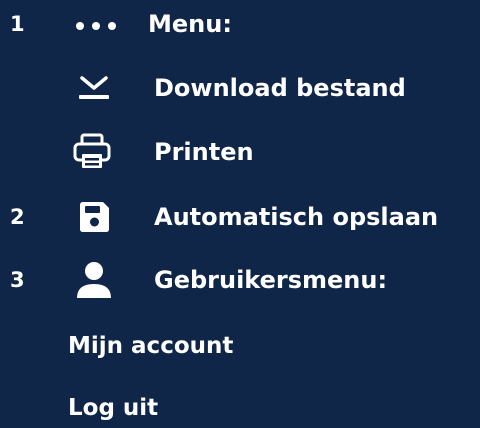 The image size is (480, 428). I want to click on item-number: 2, so click(17, 217).